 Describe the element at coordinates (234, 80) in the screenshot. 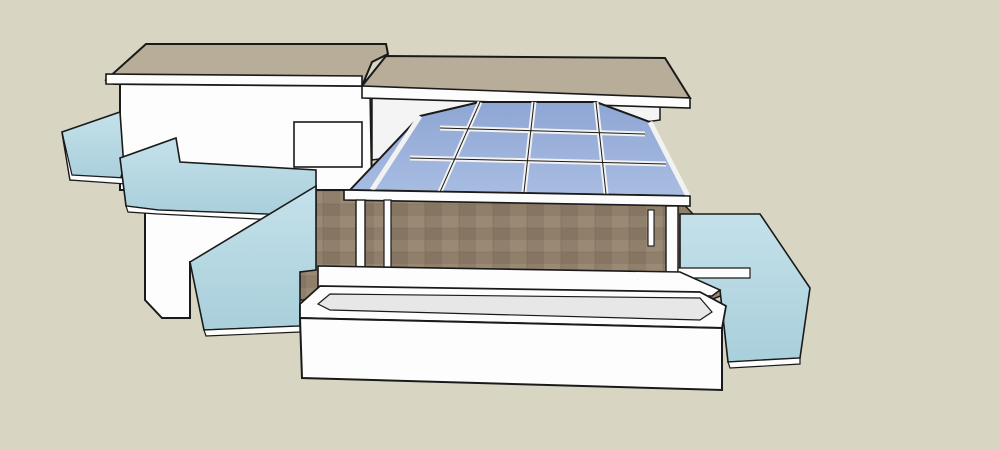

I see `main-roof-edge` at that location.